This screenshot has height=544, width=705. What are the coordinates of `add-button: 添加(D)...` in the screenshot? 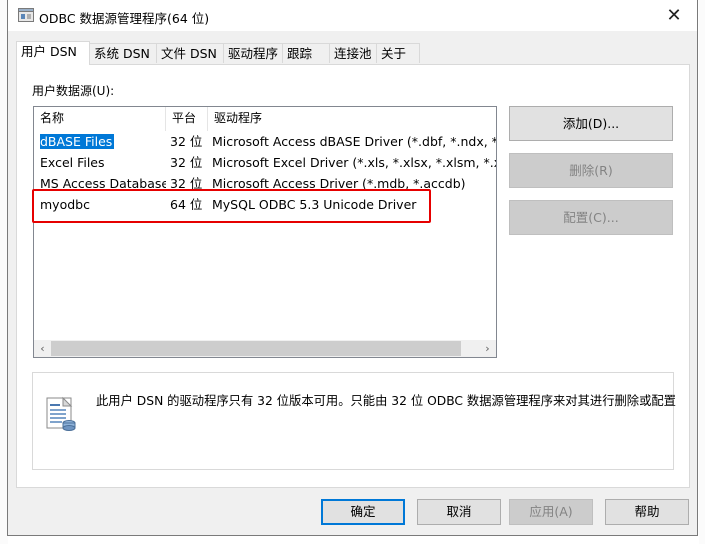 It's located at (591, 123).